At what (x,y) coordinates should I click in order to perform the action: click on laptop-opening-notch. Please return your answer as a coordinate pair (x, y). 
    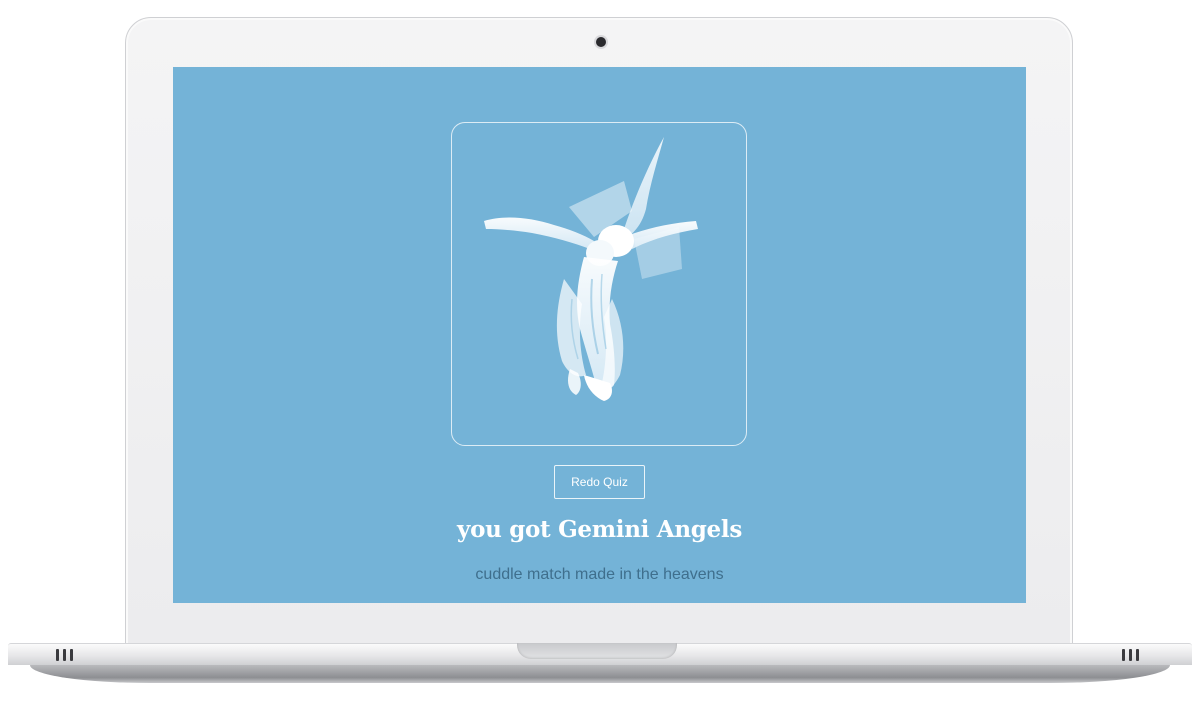
    Looking at the image, I should click on (597, 651).